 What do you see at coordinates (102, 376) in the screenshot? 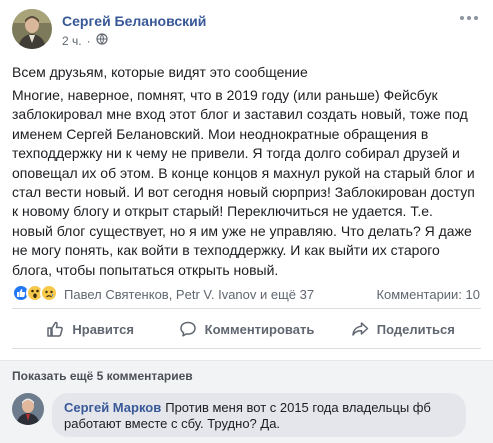
I see `show-more-comments-link: Показать ещё 5 комментариев` at bounding box center [102, 376].